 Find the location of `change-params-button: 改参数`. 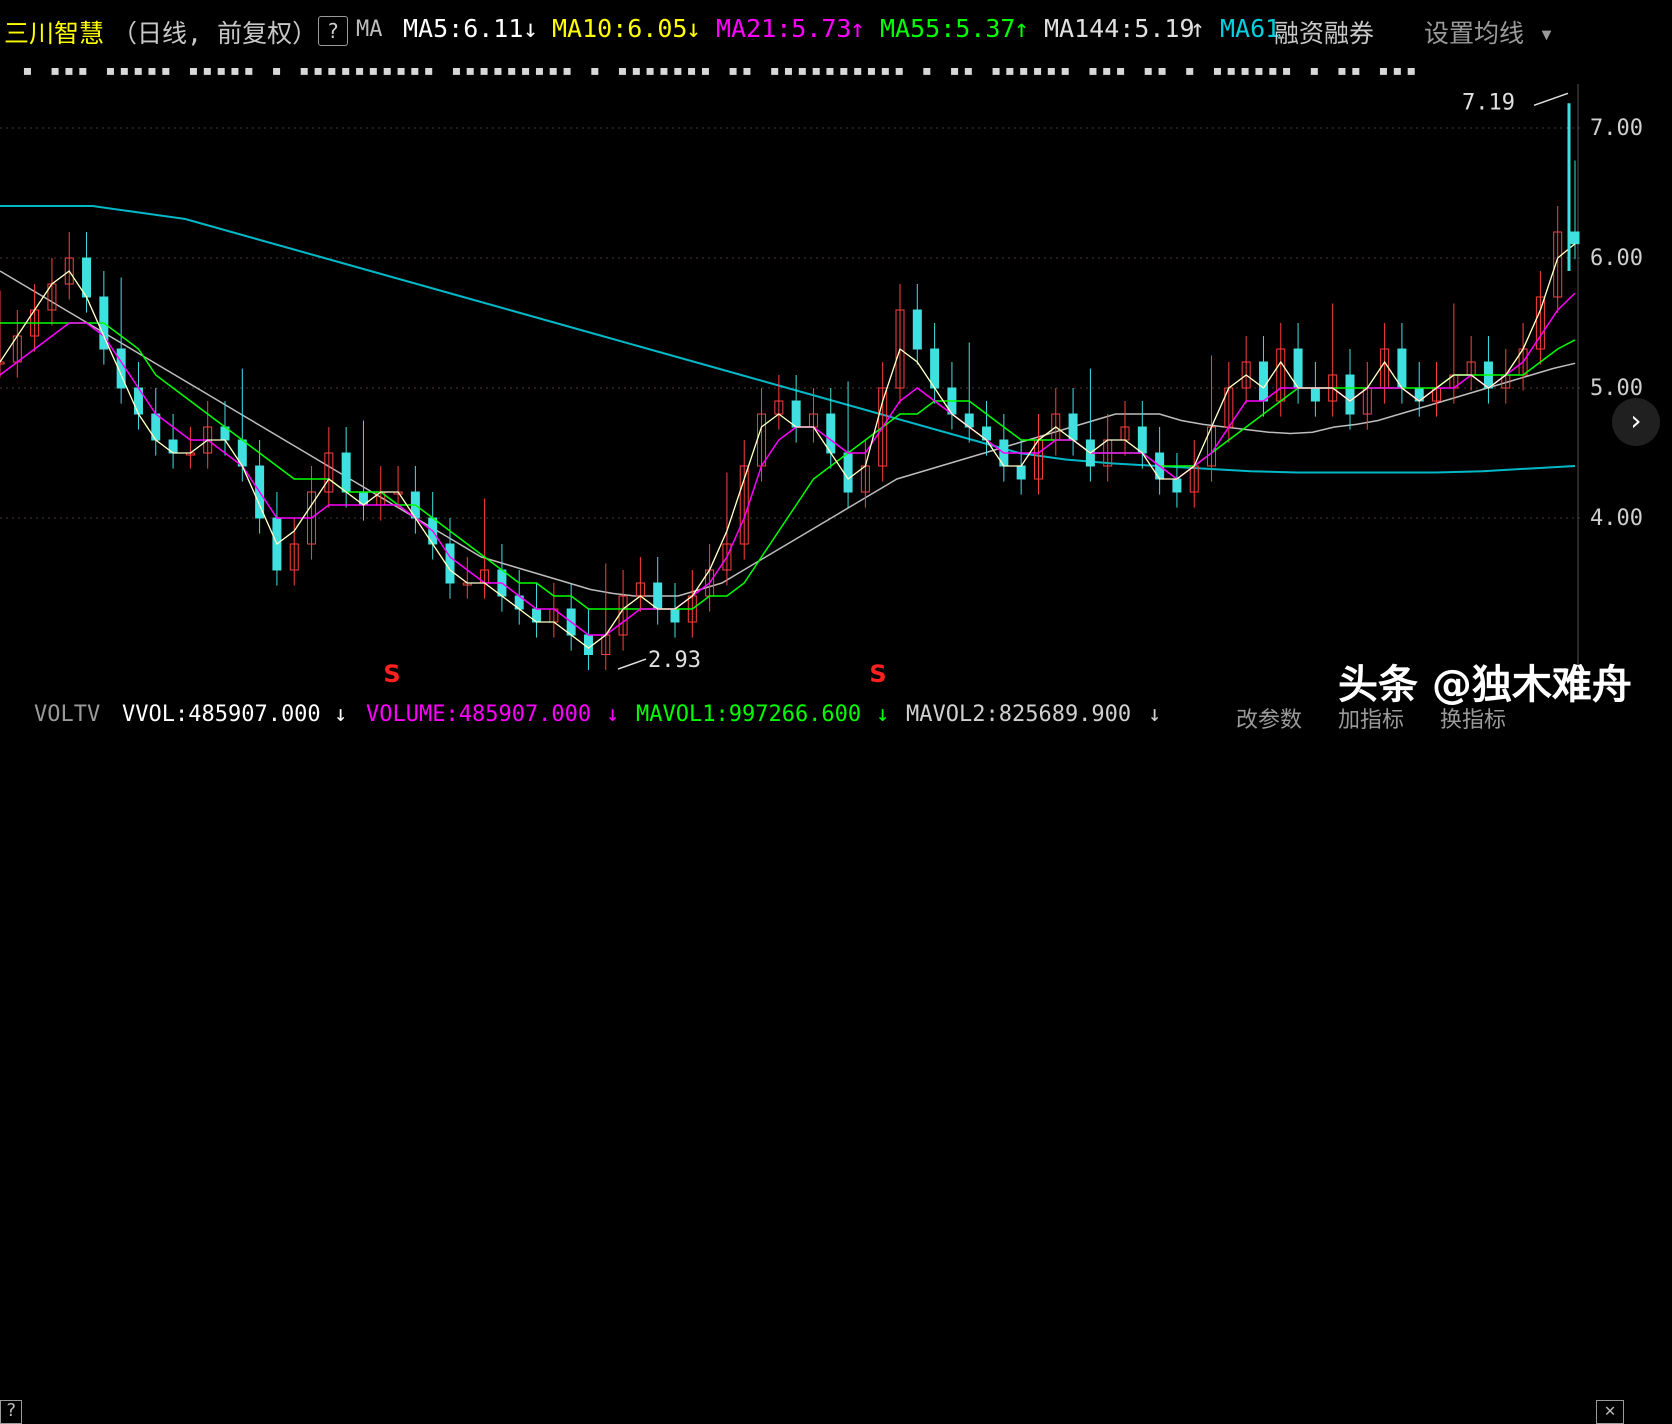

change-params-button: 改参数 is located at coordinates (1269, 718).